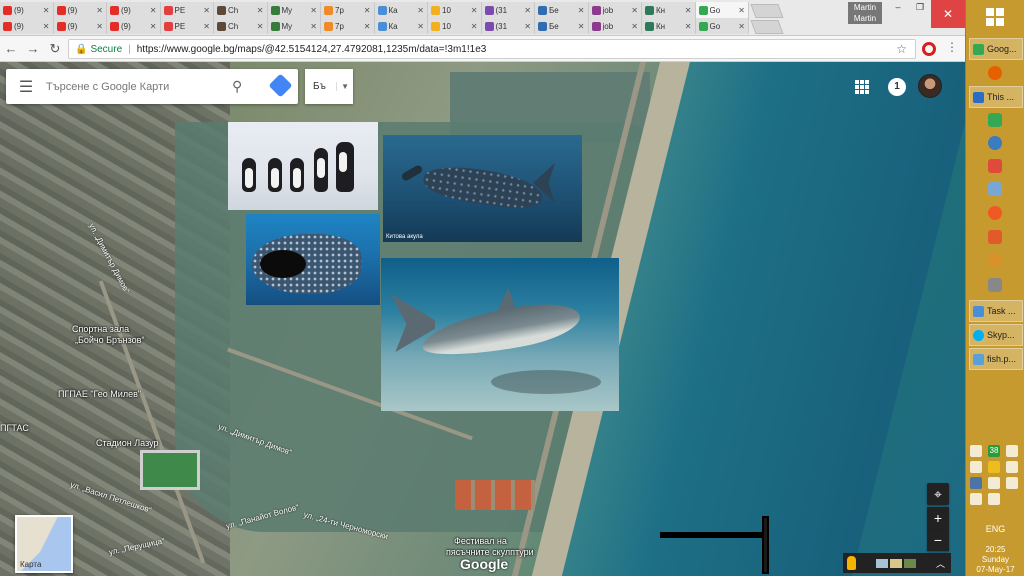  What do you see at coordinates (995, 285) in the screenshot?
I see `printer-icon` at bounding box center [995, 285].